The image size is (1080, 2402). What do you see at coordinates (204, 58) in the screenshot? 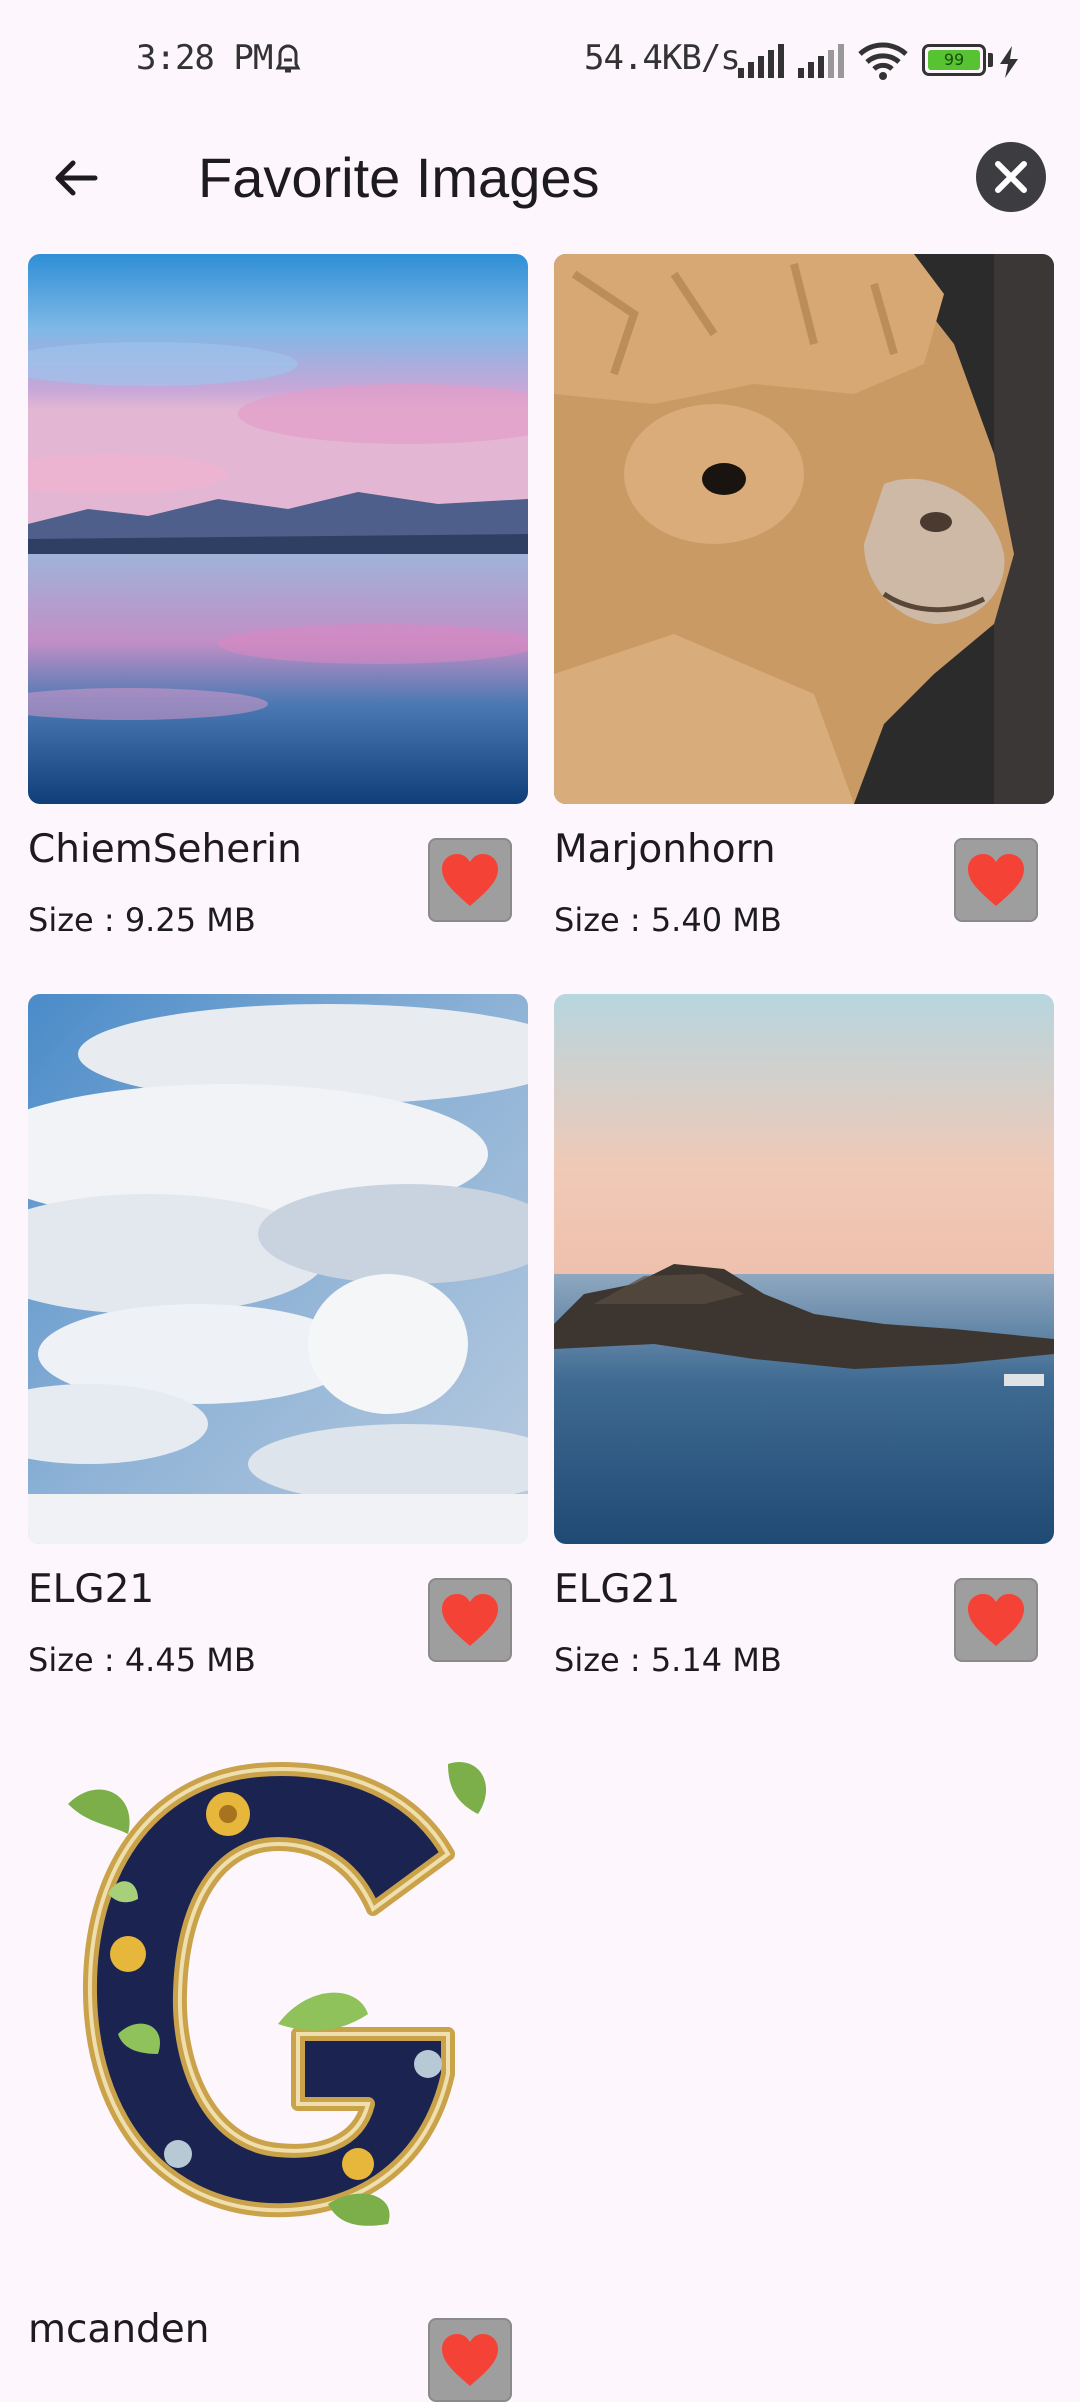
I see `status-time: 3:28 PM` at bounding box center [204, 58].